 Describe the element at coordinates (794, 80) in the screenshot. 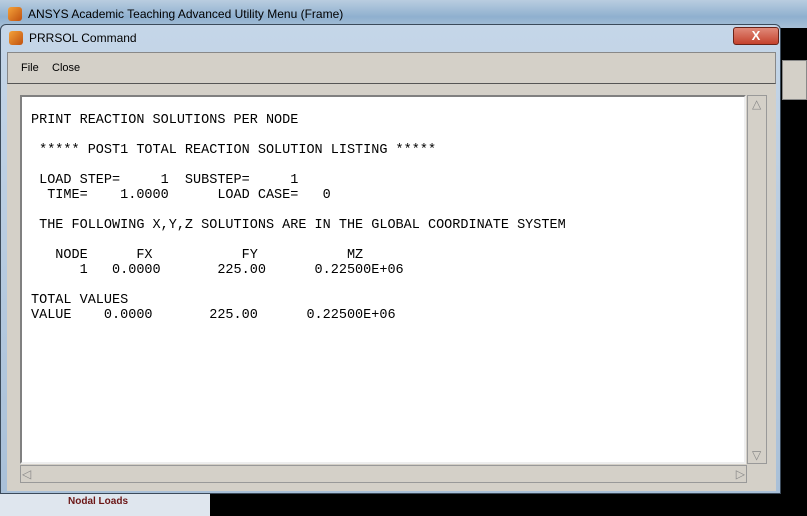

I see `parent-toolbar-button` at that location.